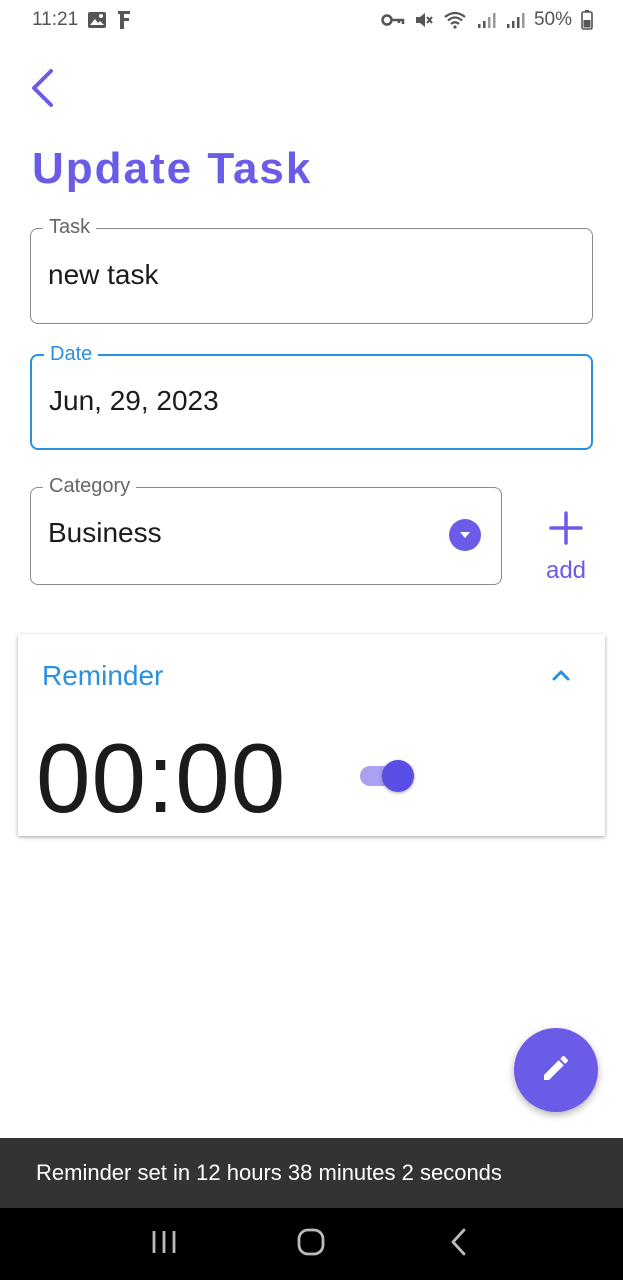  What do you see at coordinates (266, 529) in the screenshot?
I see `category-dropdown: Category Business` at bounding box center [266, 529].